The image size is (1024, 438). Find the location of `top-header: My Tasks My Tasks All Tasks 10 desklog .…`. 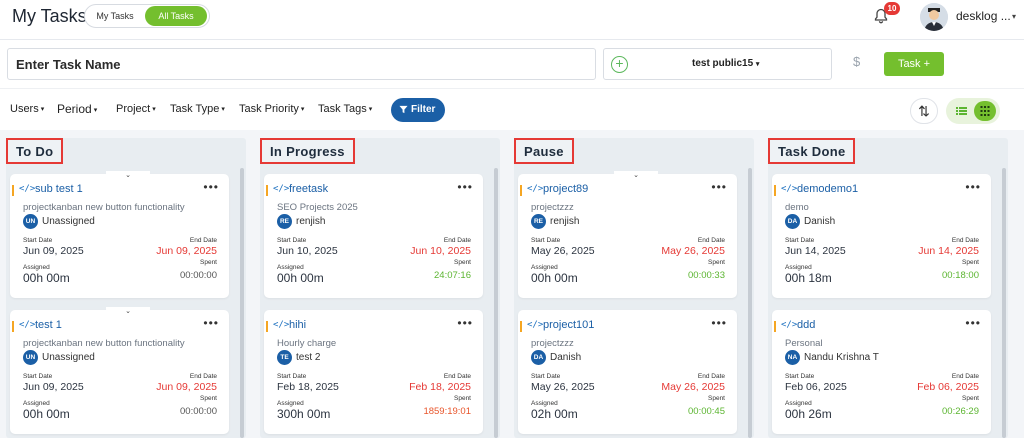

top-header: My Tasks My Tasks All Tasks 10 desklog .… is located at coordinates (512, 20).